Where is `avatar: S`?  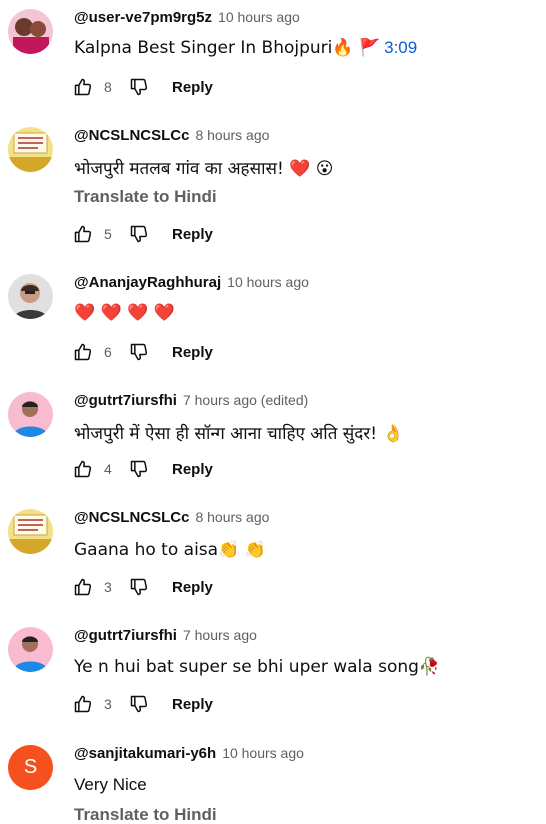 avatar: S is located at coordinates (30, 767).